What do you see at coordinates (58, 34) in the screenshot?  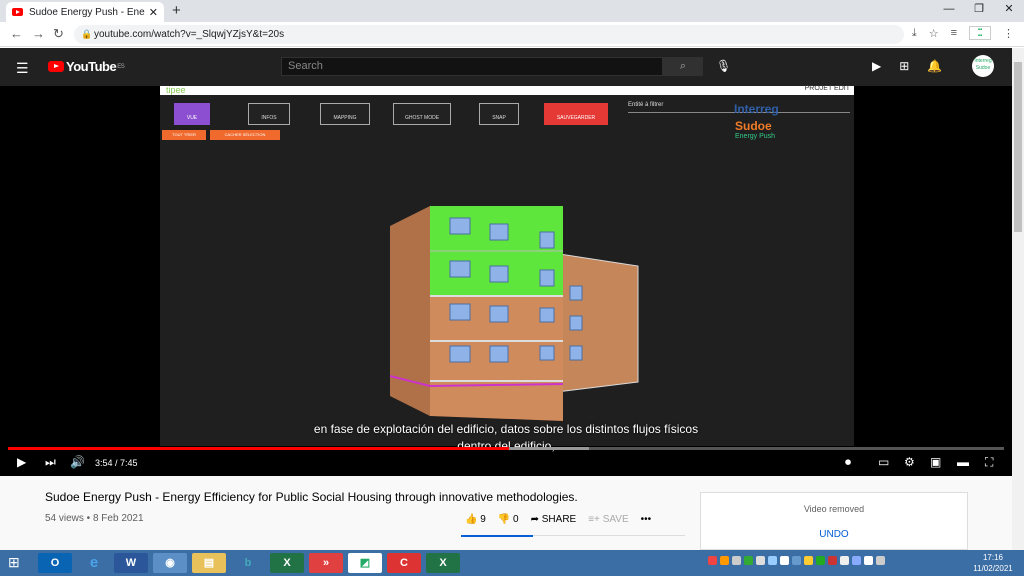 I see `reload-icon: ↻` at bounding box center [58, 34].